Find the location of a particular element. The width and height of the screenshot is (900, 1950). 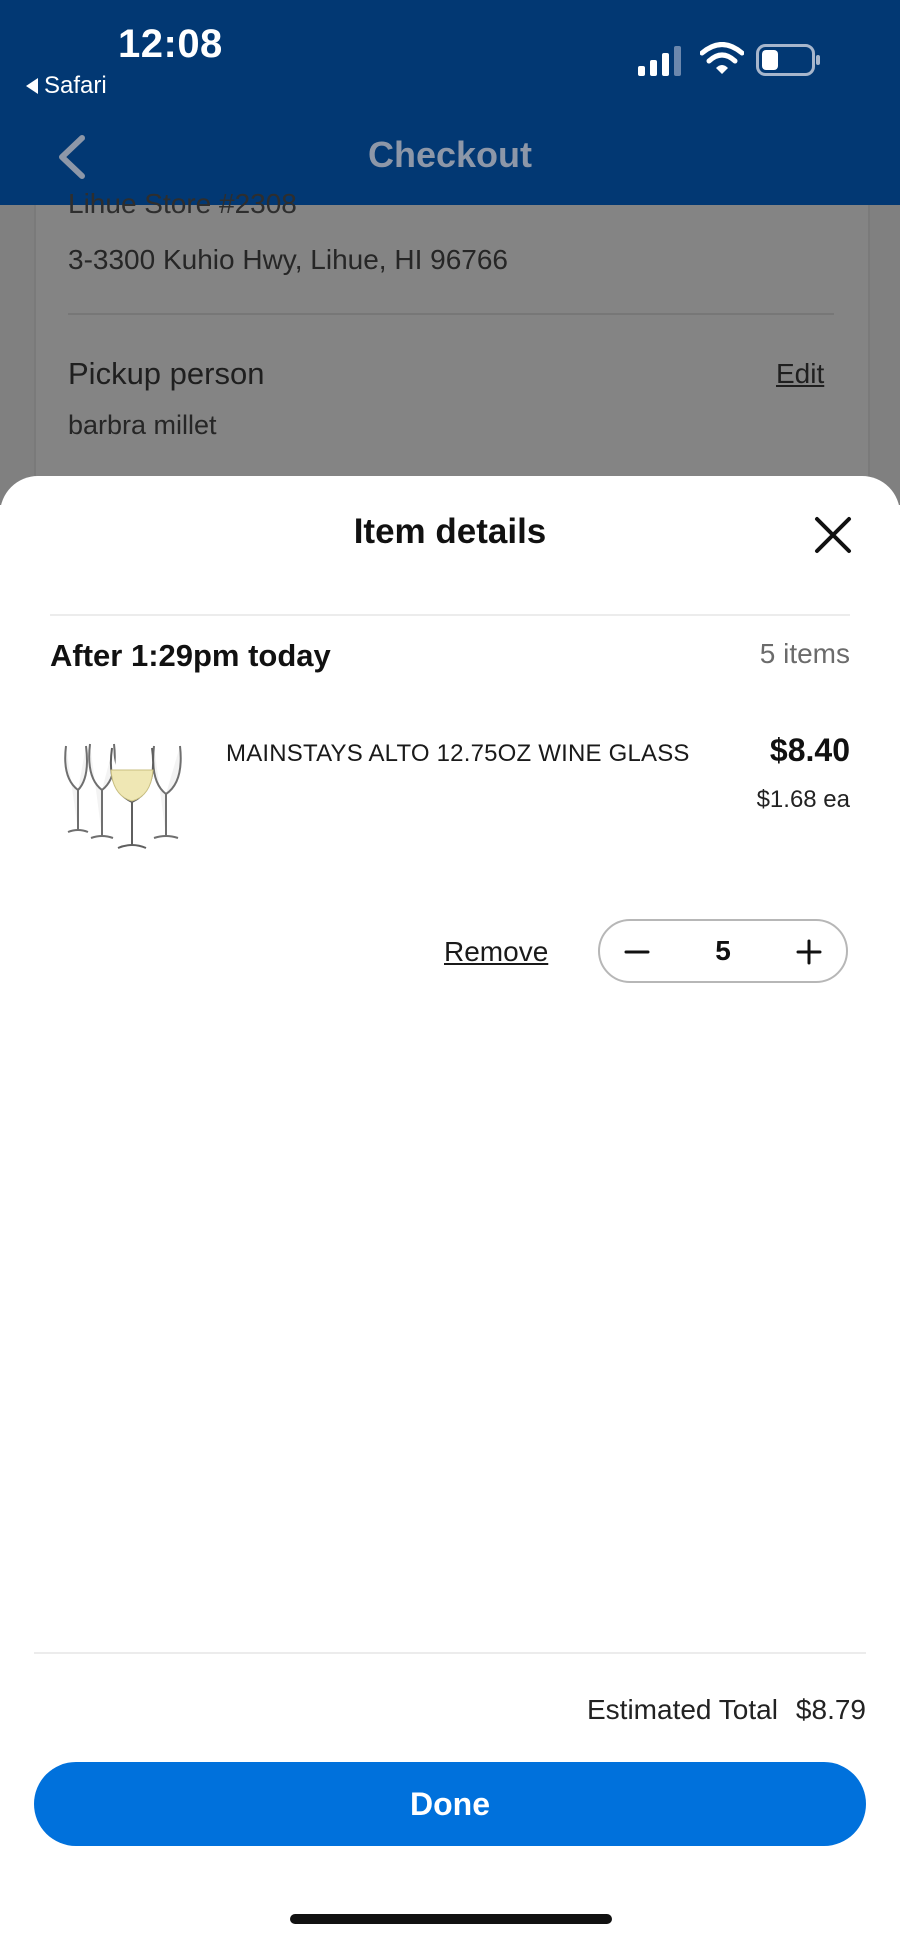

product-name: MAINSTAYS ALTO 12.75OZ WINE GLASS is located at coordinates (458, 754).